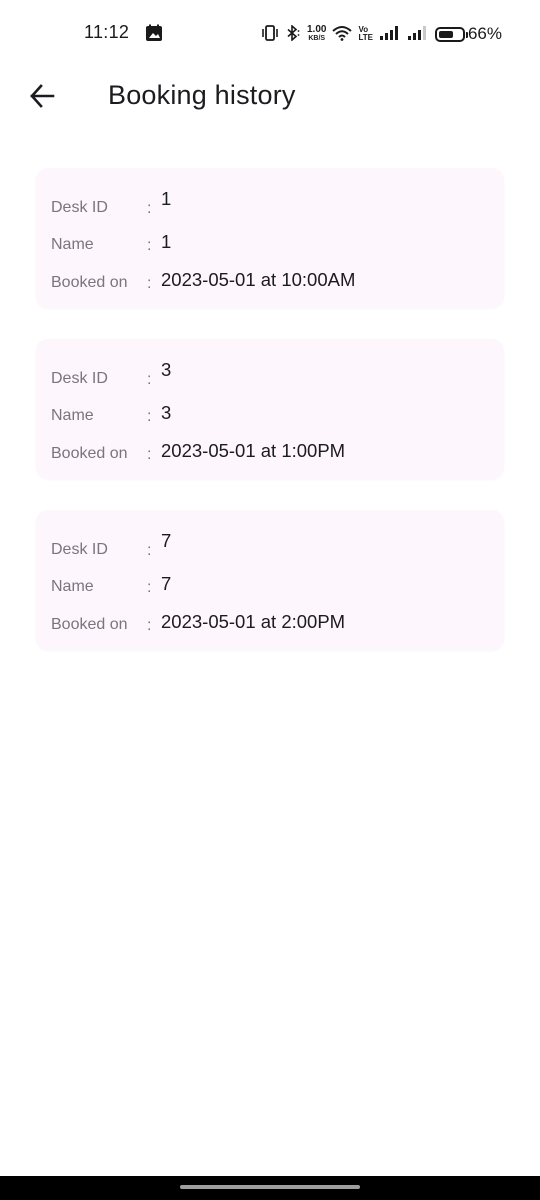  What do you see at coordinates (390, 34) in the screenshot?
I see `signal-icon` at bounding box center [390, 34].